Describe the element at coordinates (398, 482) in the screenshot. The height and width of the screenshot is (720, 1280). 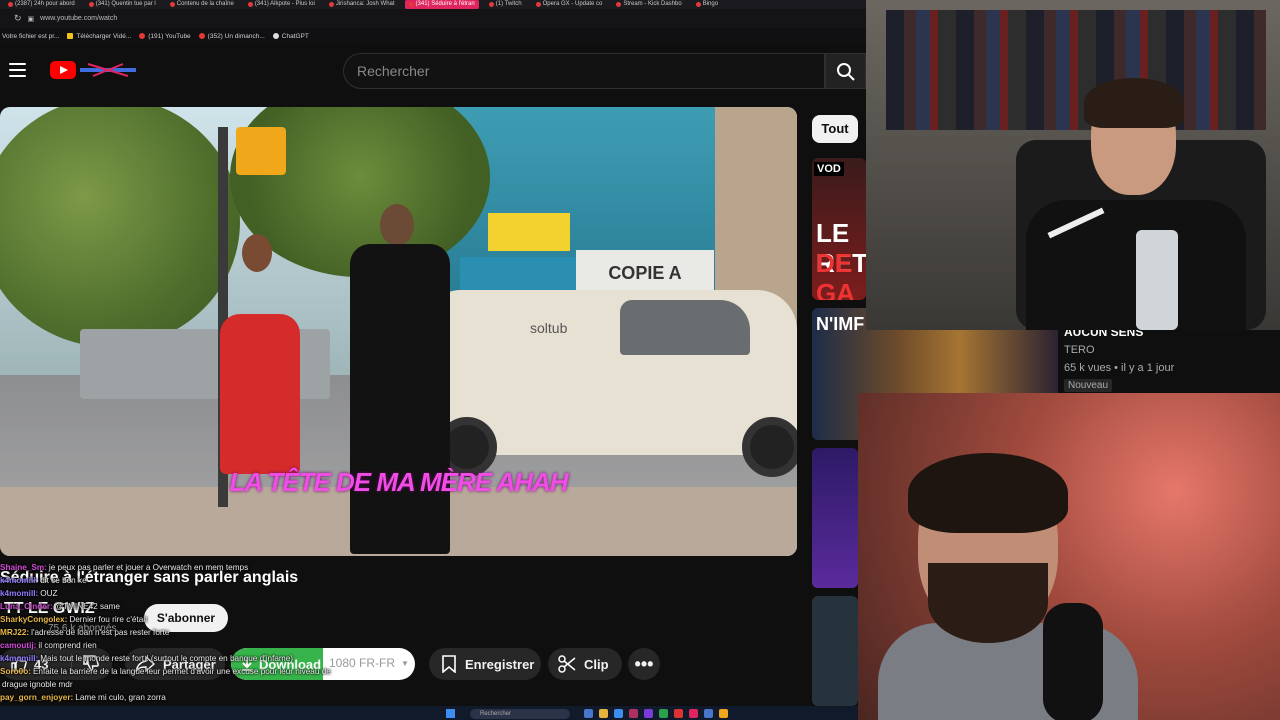
I see `video-subtitle-overlay: LA TÊTE DE MA MÈRE AHAH` at that location.